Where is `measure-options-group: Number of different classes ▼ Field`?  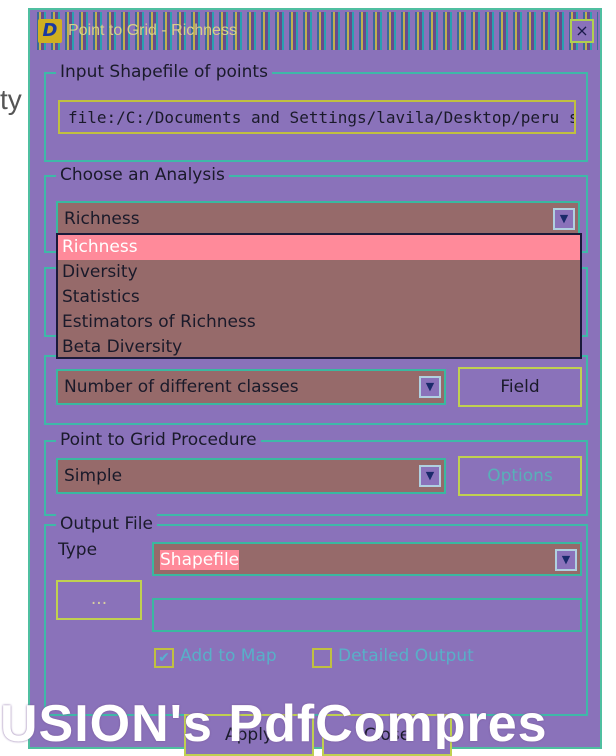 measure-options-group: Number of different classes ▼ Field is located at coordinates (316, 390).